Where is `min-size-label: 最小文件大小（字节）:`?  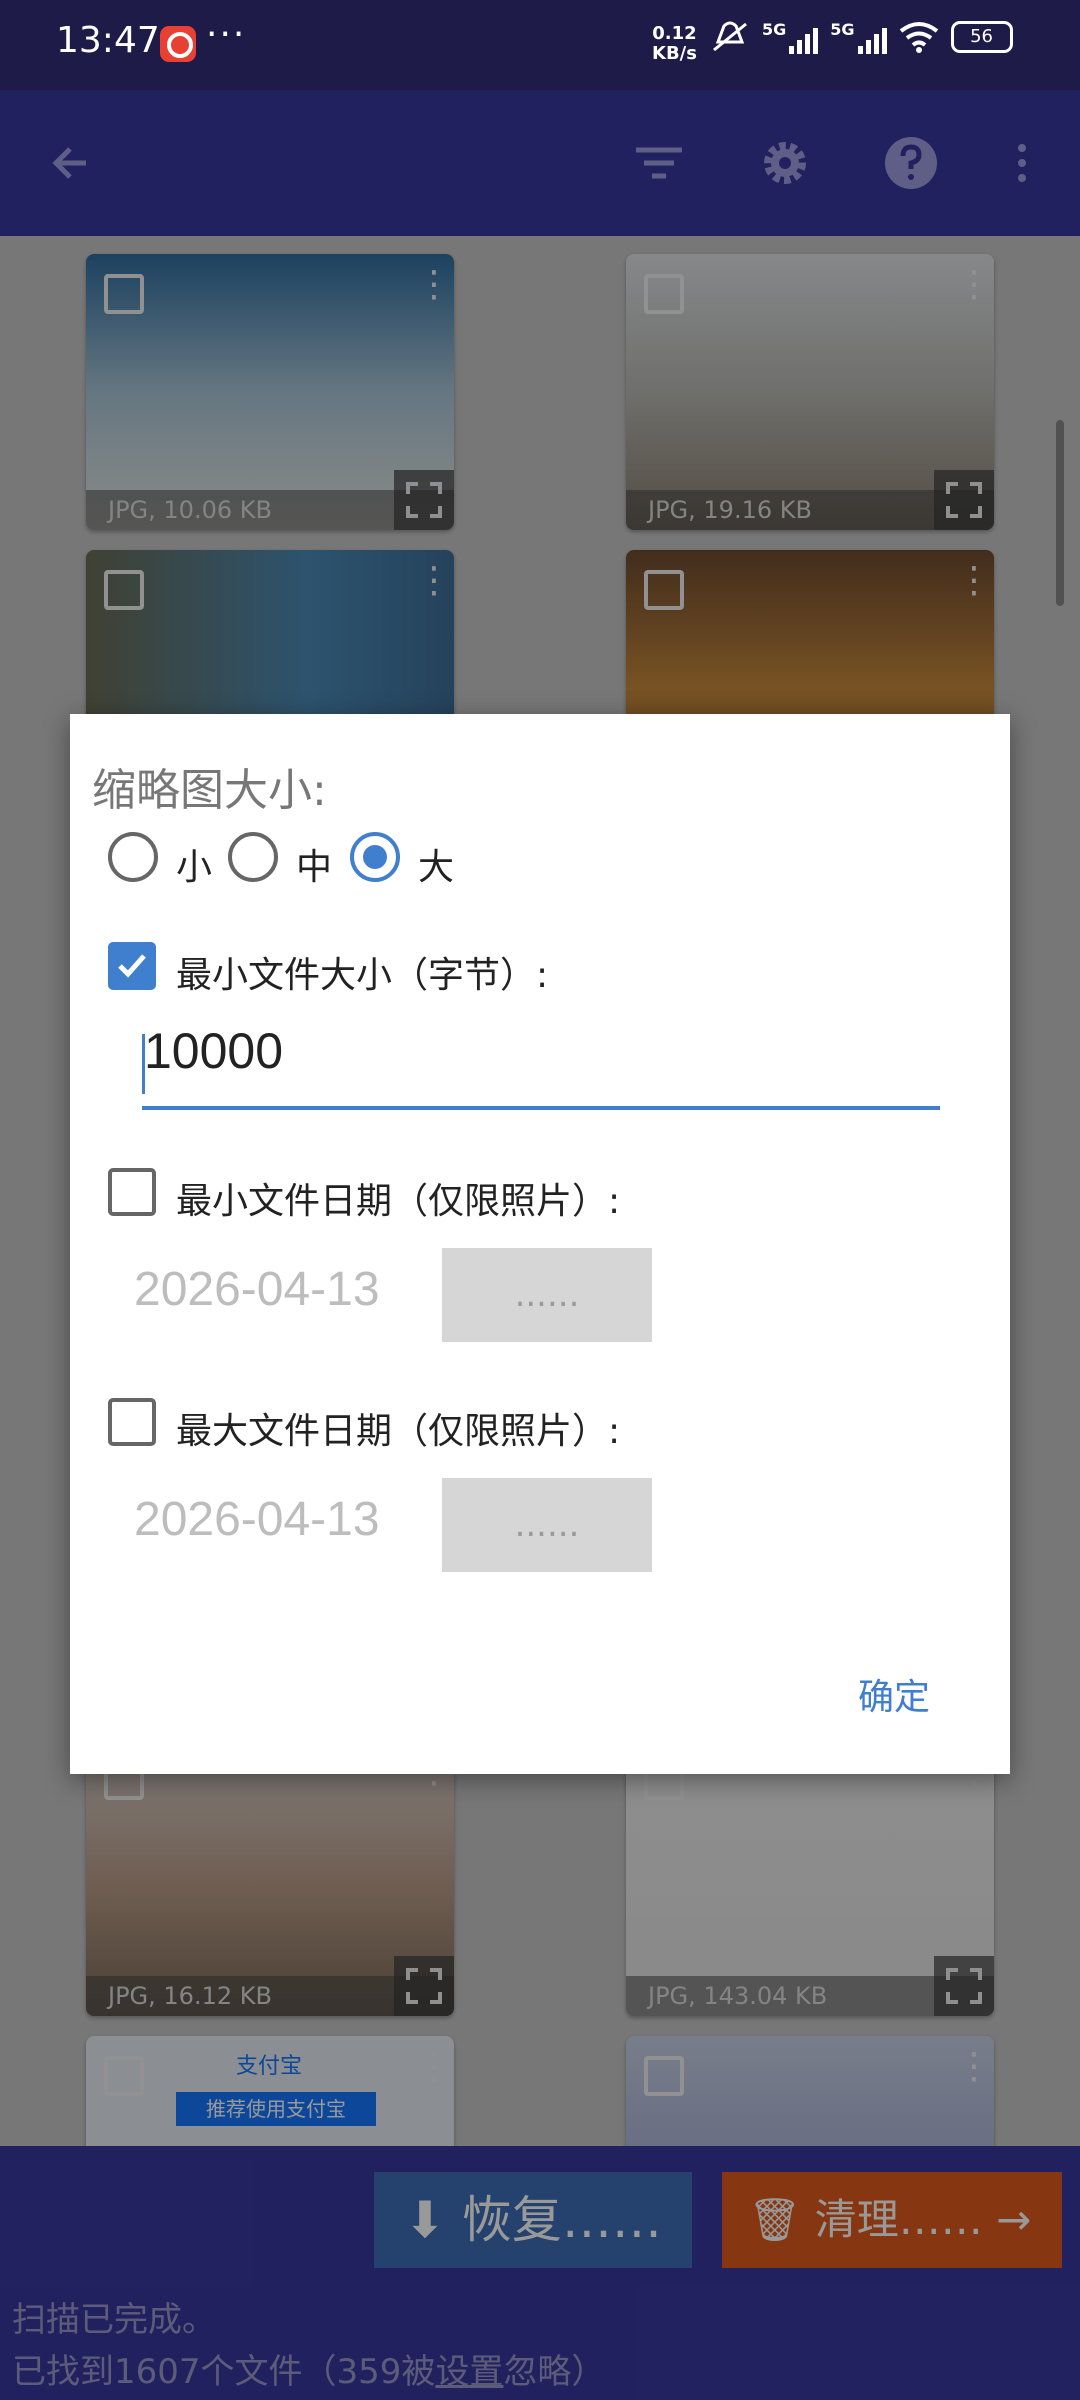
min-size-label: 最小文件大小（字节）: is located at coordinates (362, 975).